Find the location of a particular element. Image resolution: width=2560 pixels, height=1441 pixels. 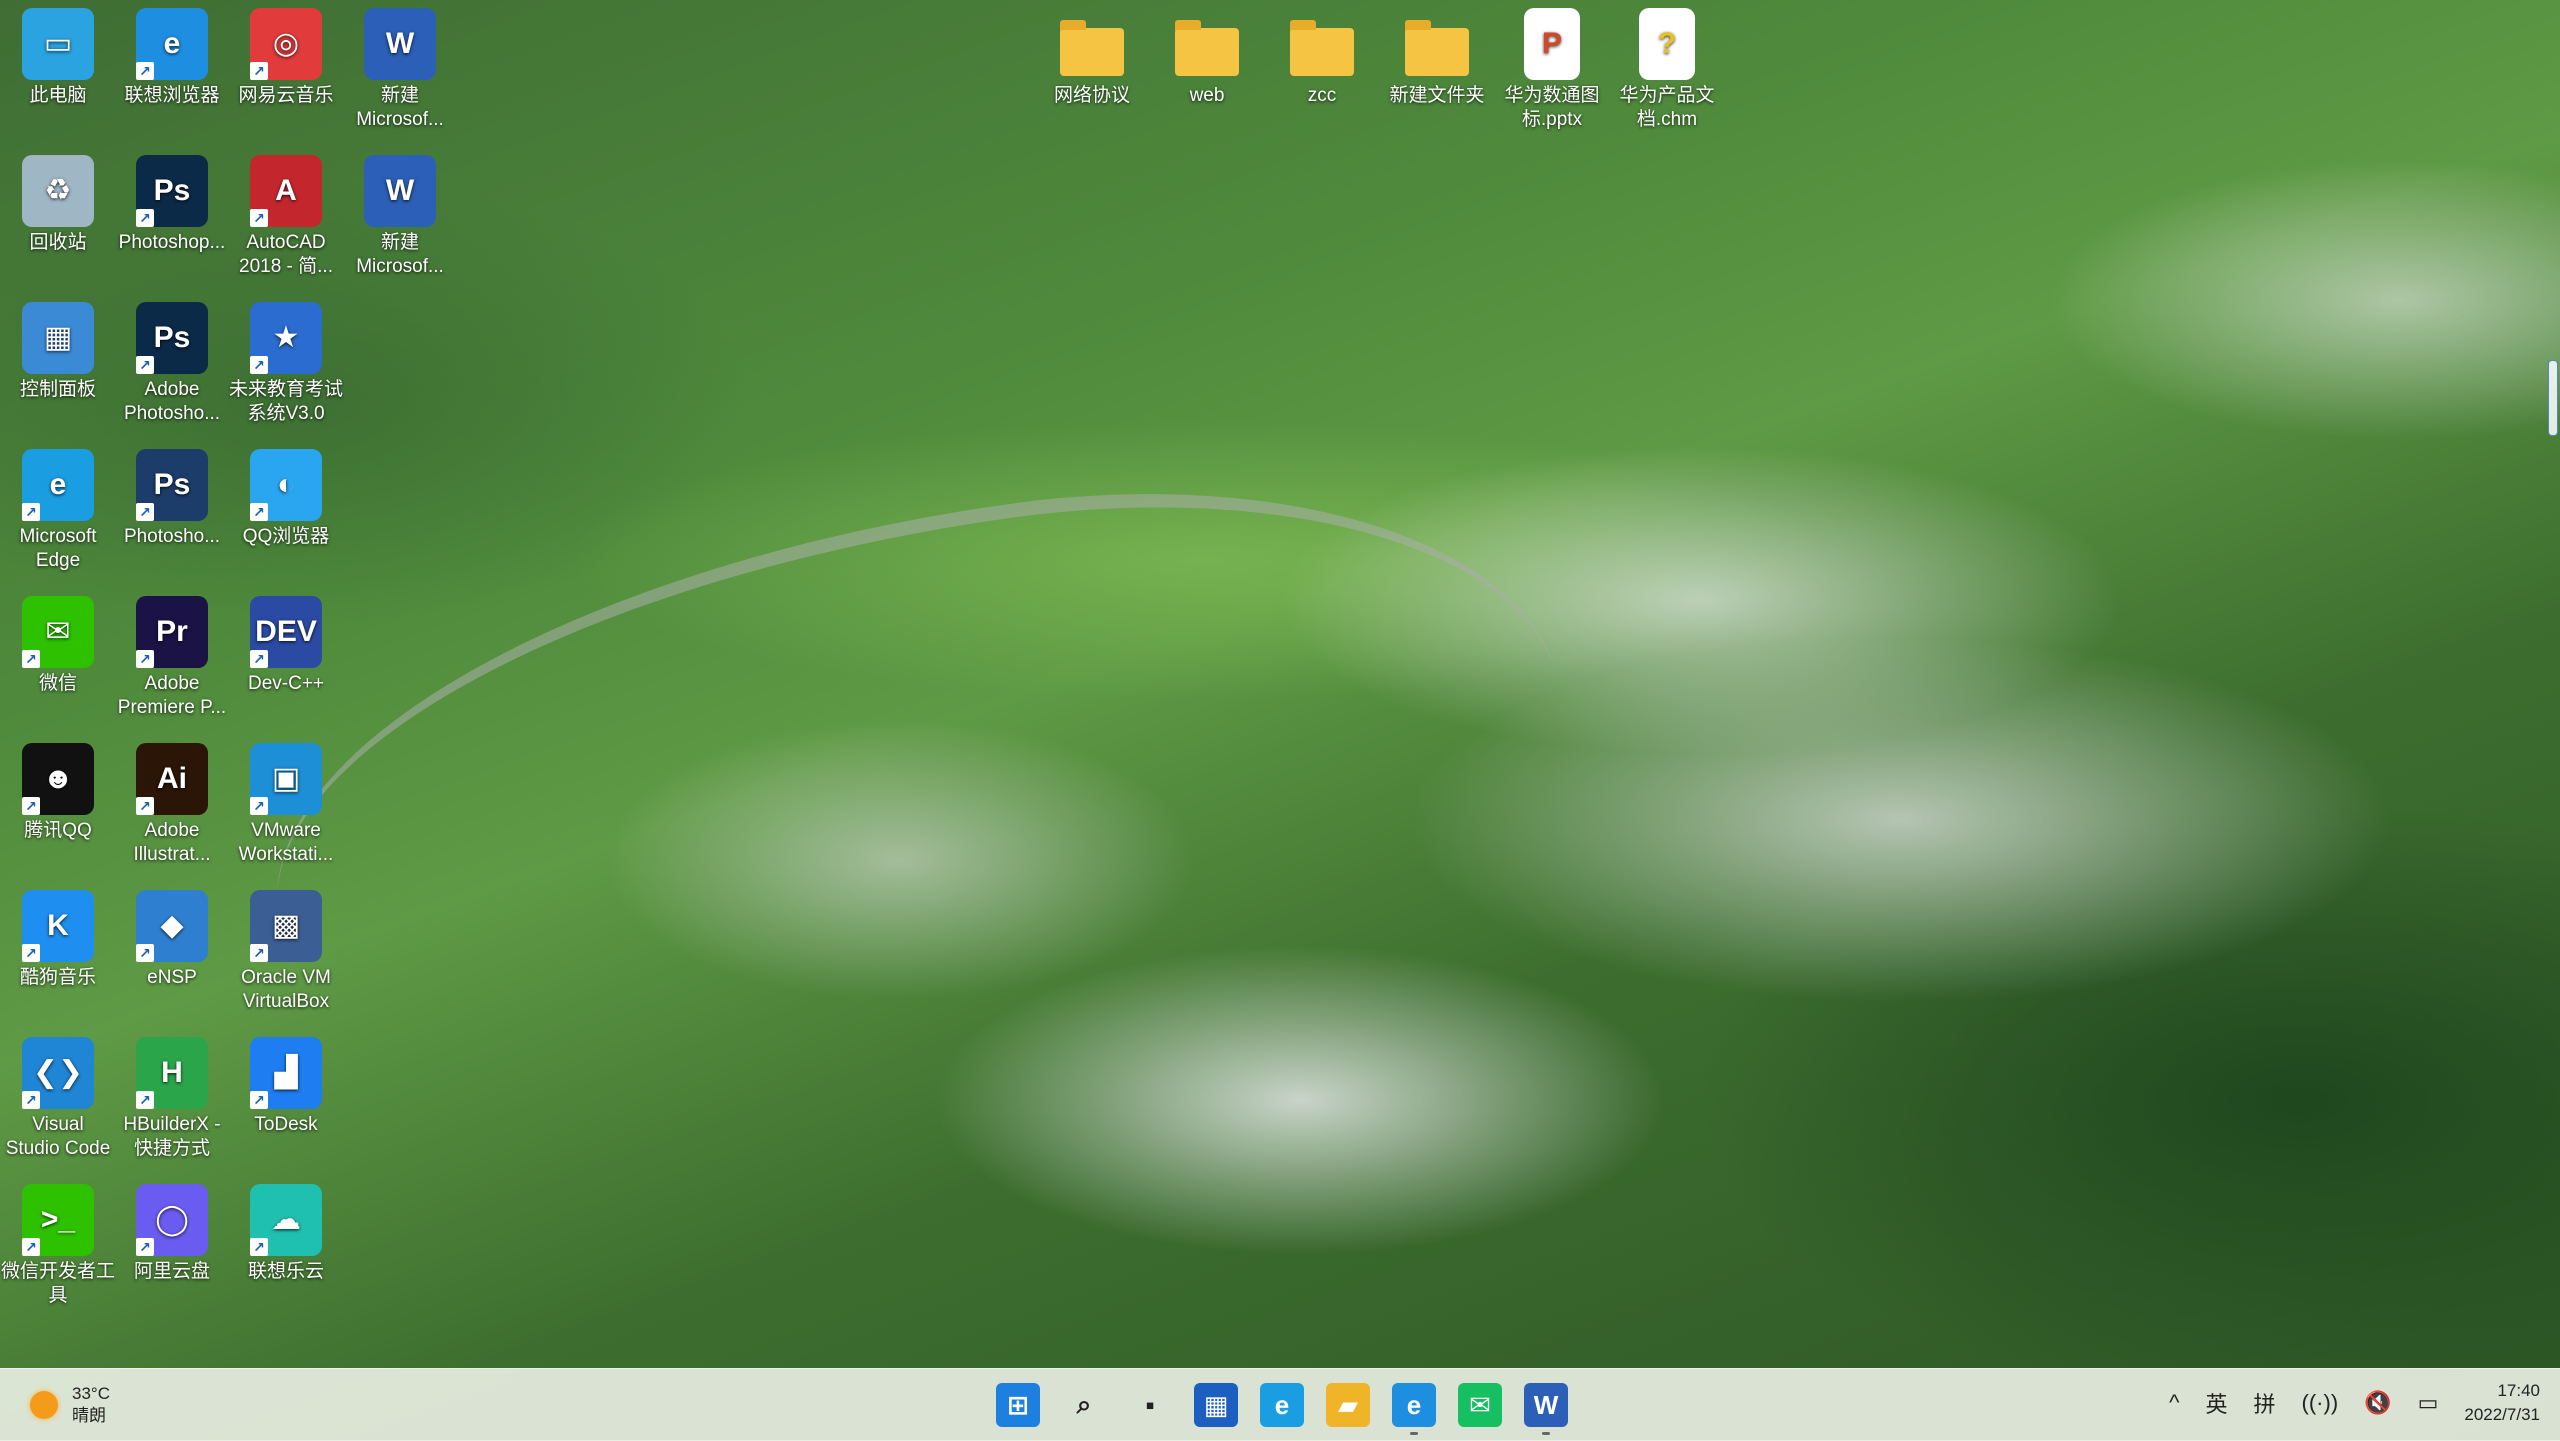

desktop-icon: ★ ↗ 未来教育考试 系统V3.0 is located at coordinates (286, 364).